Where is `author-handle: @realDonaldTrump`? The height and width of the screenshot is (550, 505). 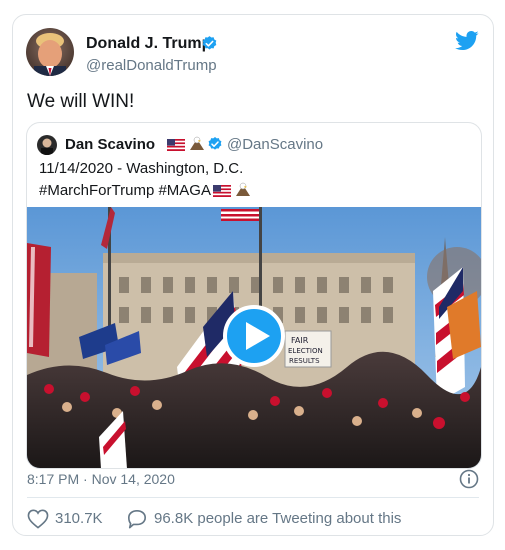
author-handle: @realDonaldTrump is located at coordinates (151, 65).